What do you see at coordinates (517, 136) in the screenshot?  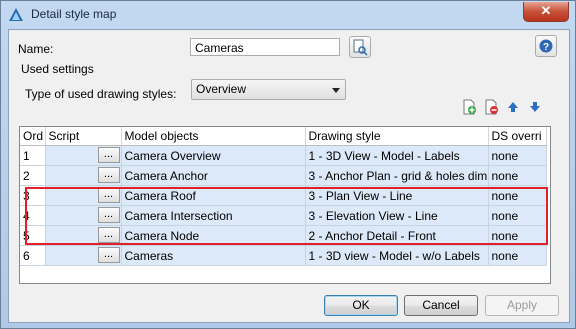 I see `column-header: DS overri` at bounding box center [517, 136].